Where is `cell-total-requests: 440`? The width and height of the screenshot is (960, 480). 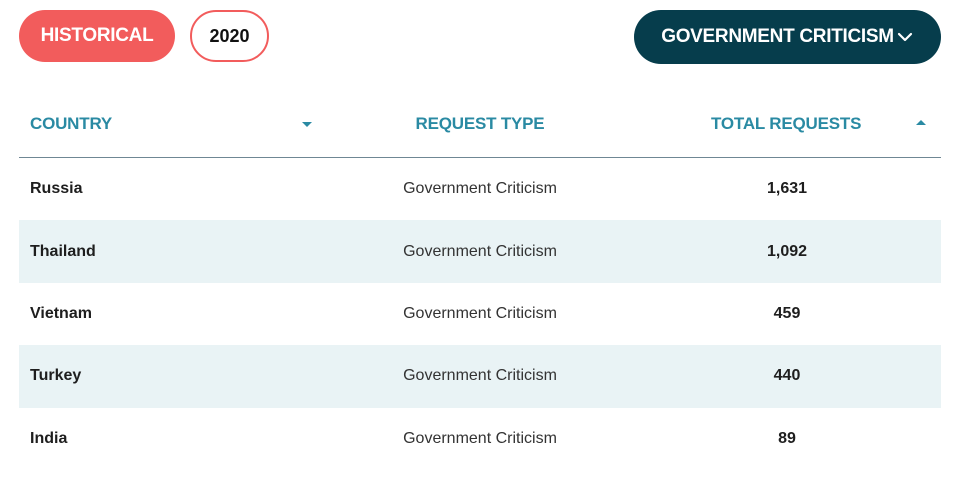
cell-total-requests: 440 is located at coordinates (787, 376).